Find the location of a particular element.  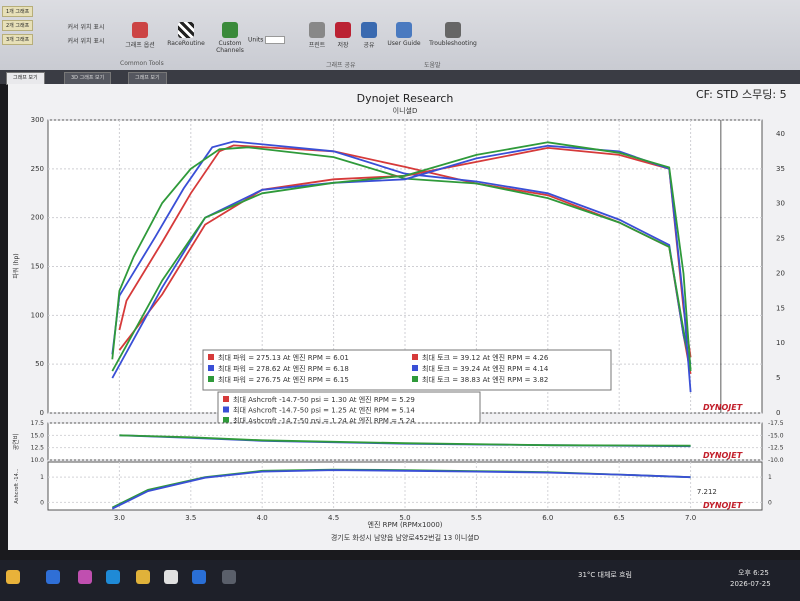

y-tick-left: 100 is located at coordinates (37, 315).